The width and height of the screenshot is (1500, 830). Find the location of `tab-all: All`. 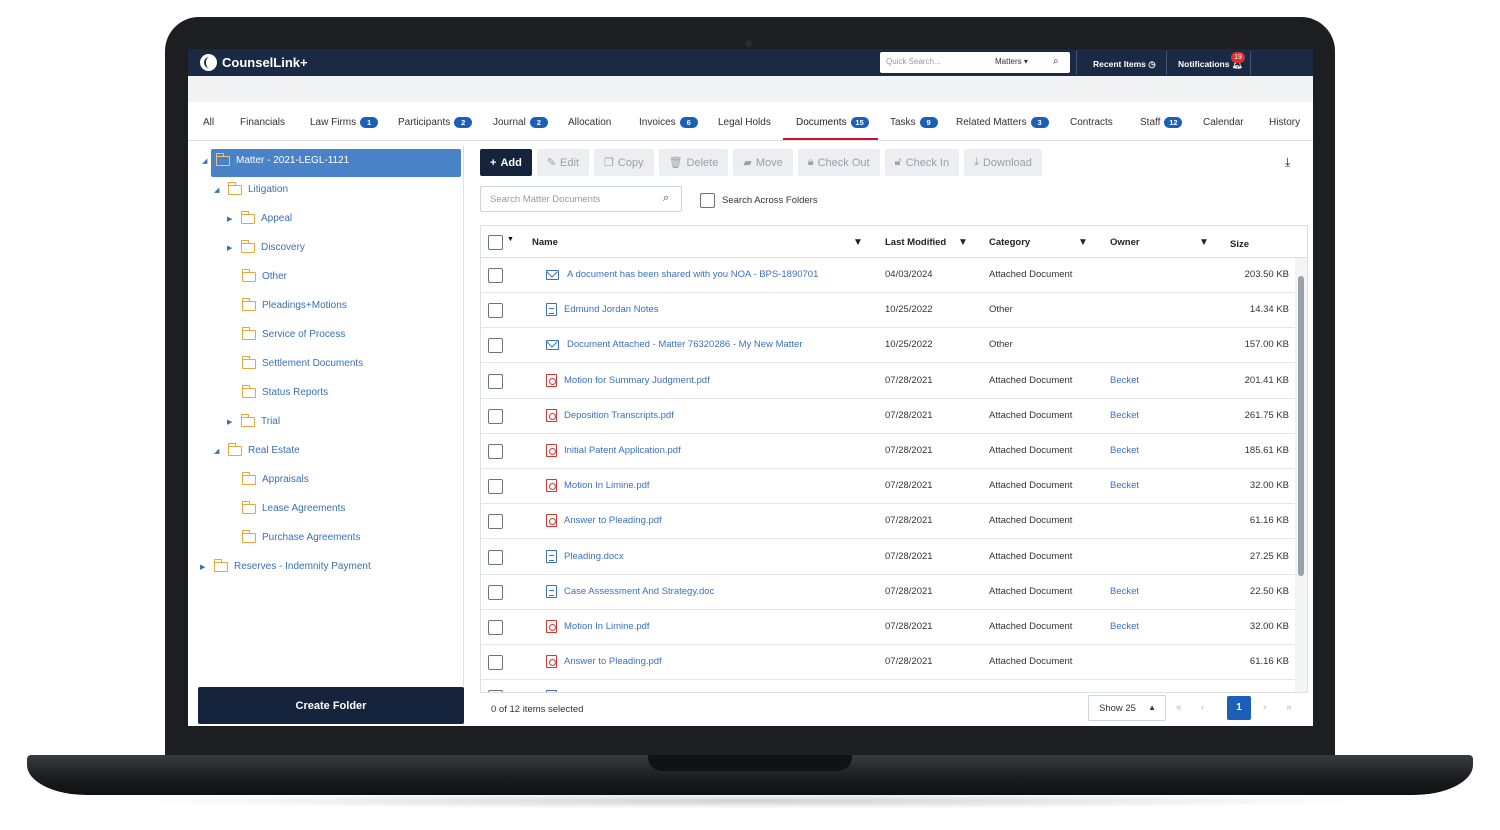

tab-all: All is located at coordinates (208, 122).